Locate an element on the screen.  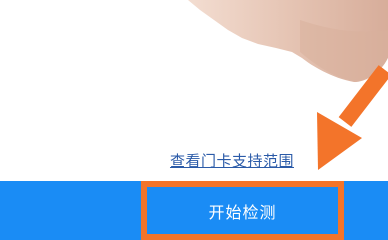
start-detection-button: 开始检测 is located at coordinates (242, 210).